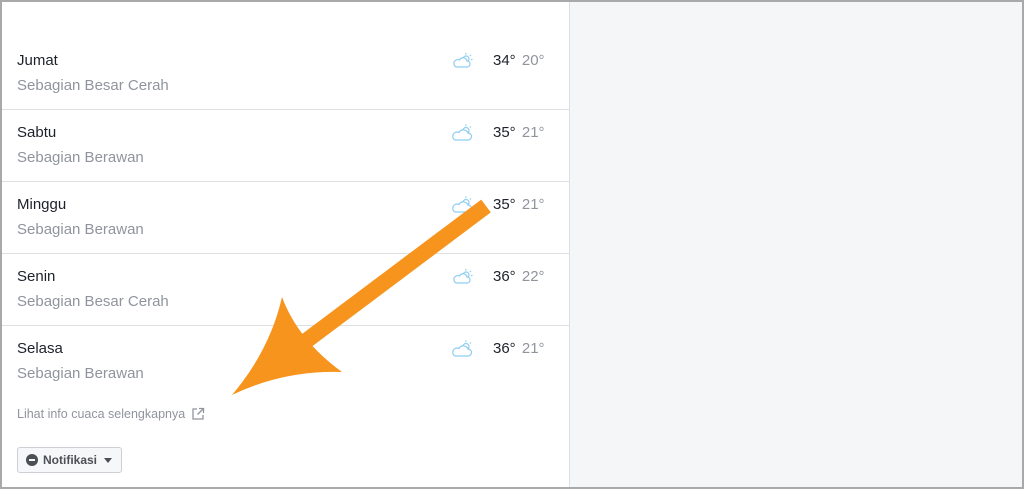 This screenshot has height=489, width=1024. Describe the element at coordinates (36, 276) in the screenshot. I see `day-name: Senin` at that location.